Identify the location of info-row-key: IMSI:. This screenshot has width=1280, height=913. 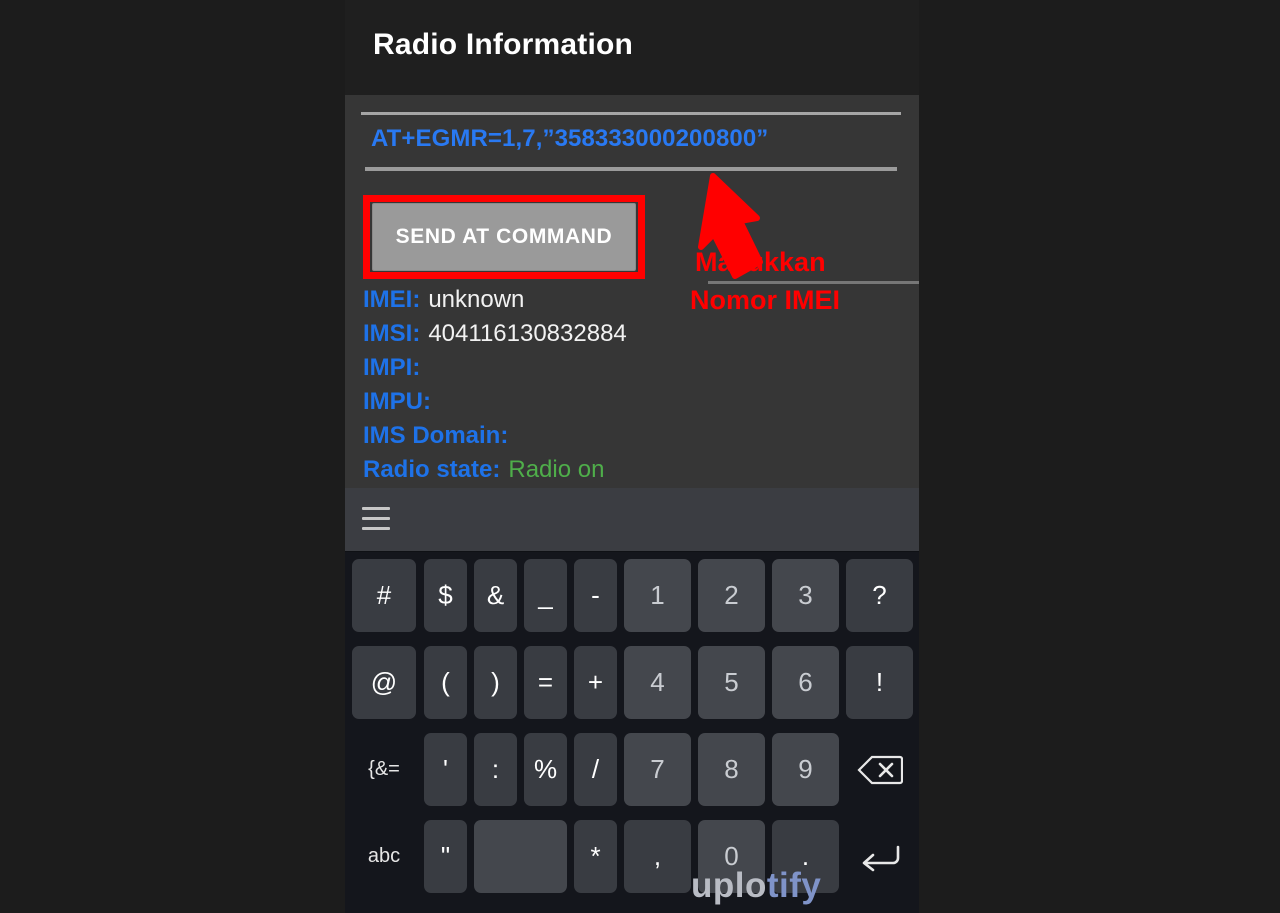
(392, 333).